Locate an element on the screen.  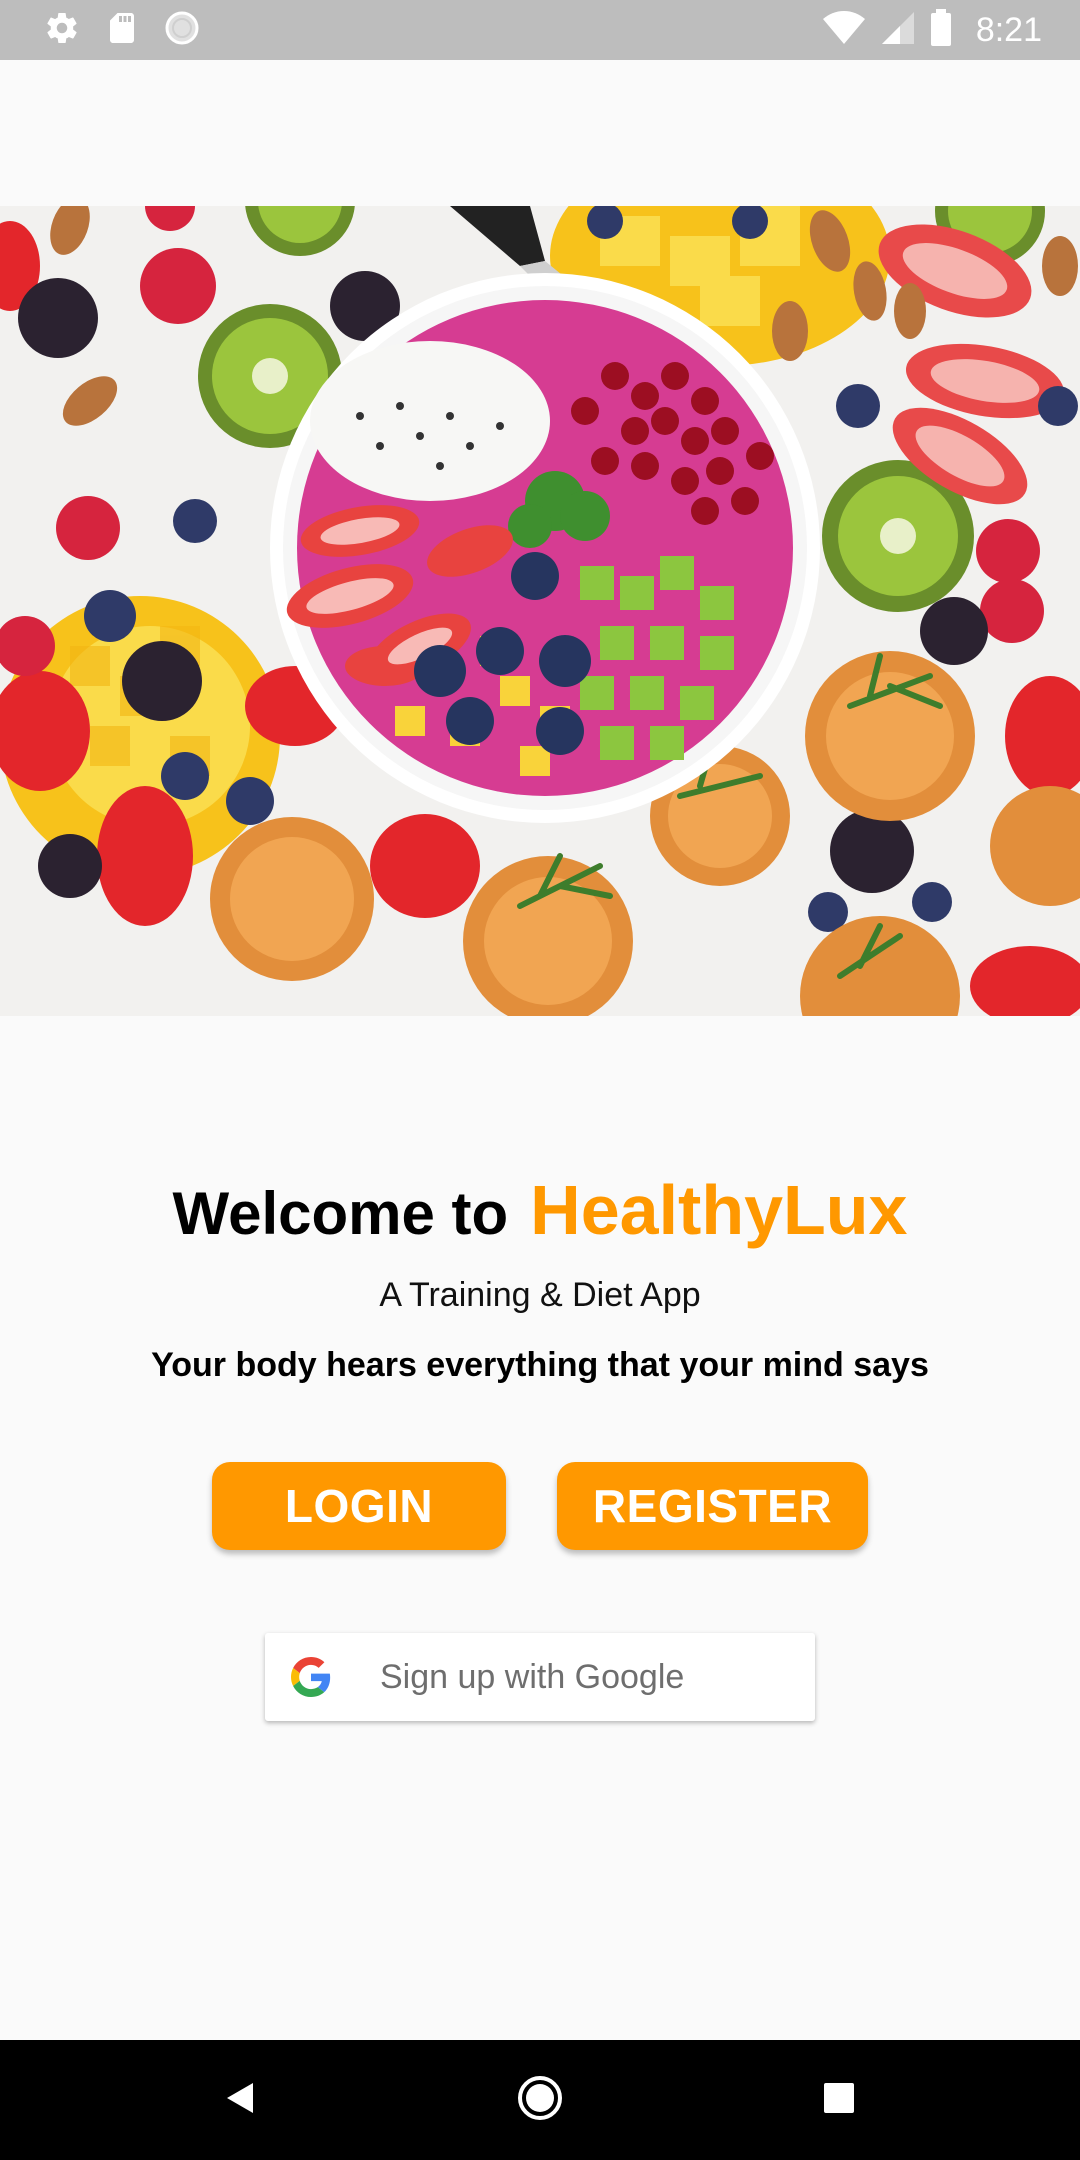
home-button is located at coordinates (540, 2100).